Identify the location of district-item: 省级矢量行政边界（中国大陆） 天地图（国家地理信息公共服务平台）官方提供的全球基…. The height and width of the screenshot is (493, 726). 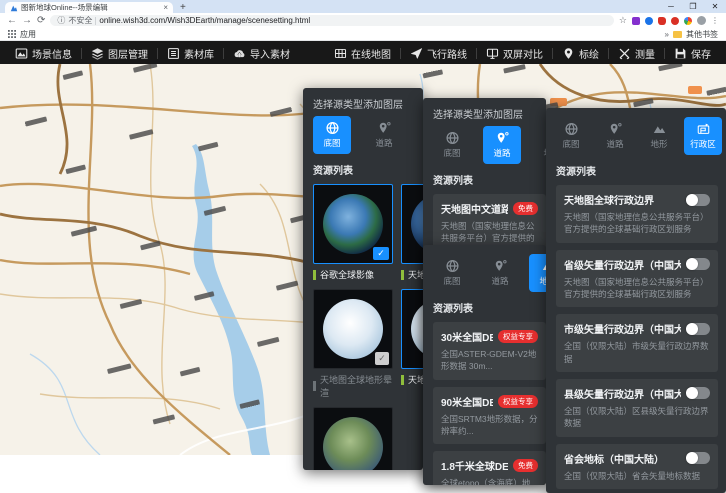
(637, 278).